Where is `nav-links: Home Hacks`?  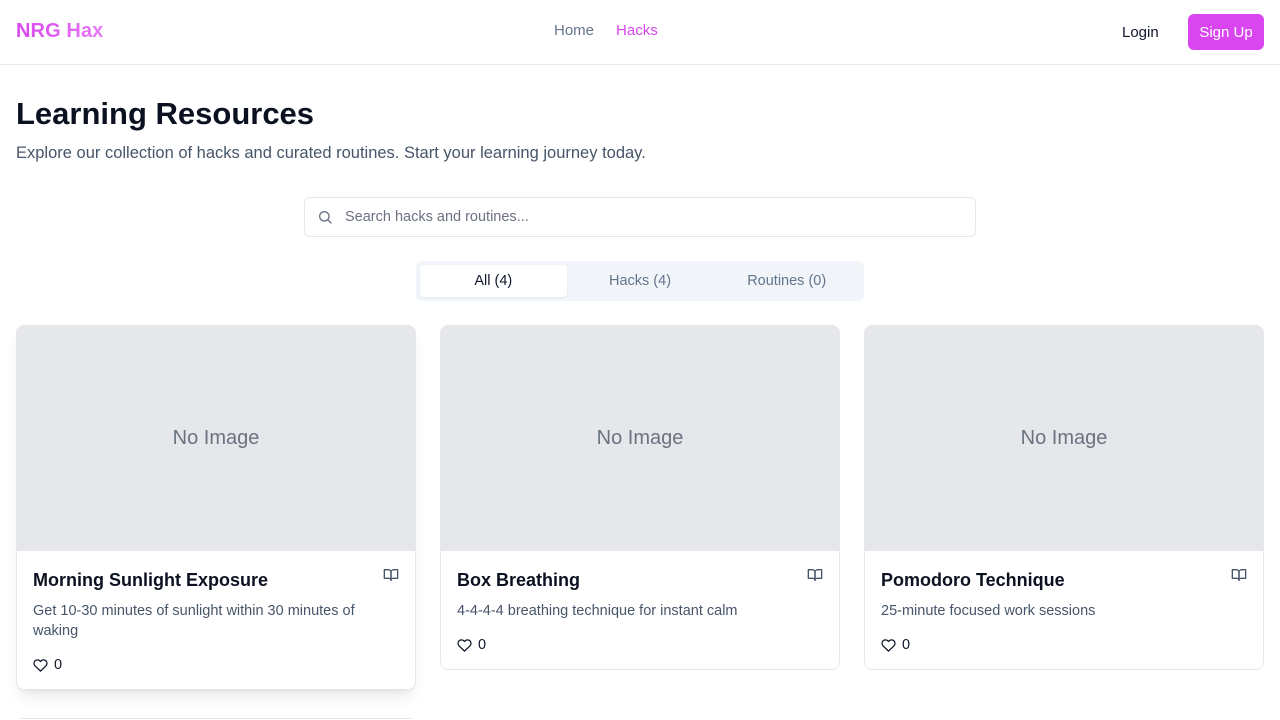
nav-links: Home Hacks is located at coordinates (606, 30).